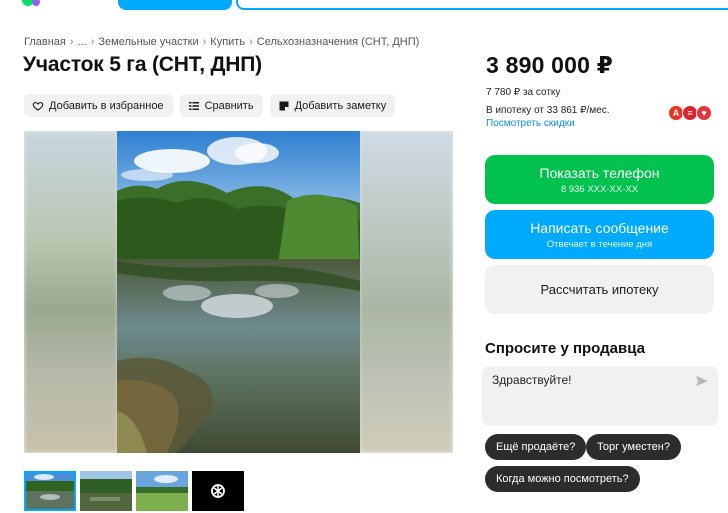 The image size is (728, 513). I want to click on show-phone-label: Показать телефон, so click(599, 172).